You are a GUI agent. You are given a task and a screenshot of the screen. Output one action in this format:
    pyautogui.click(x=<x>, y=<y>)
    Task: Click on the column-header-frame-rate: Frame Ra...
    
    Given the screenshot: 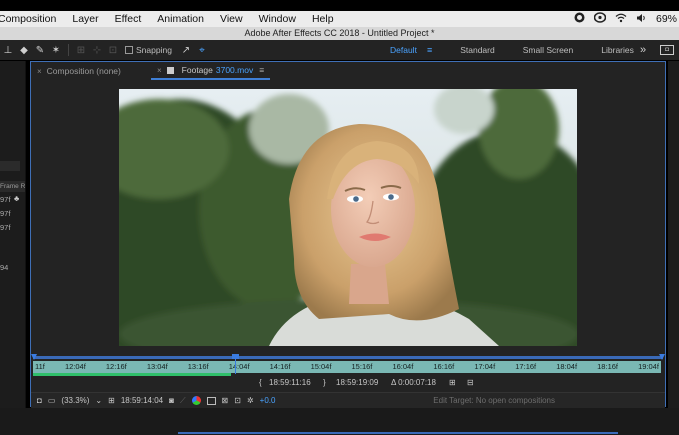 What is the action you would take?
    pyautogui.click(x=12, y=186)
    